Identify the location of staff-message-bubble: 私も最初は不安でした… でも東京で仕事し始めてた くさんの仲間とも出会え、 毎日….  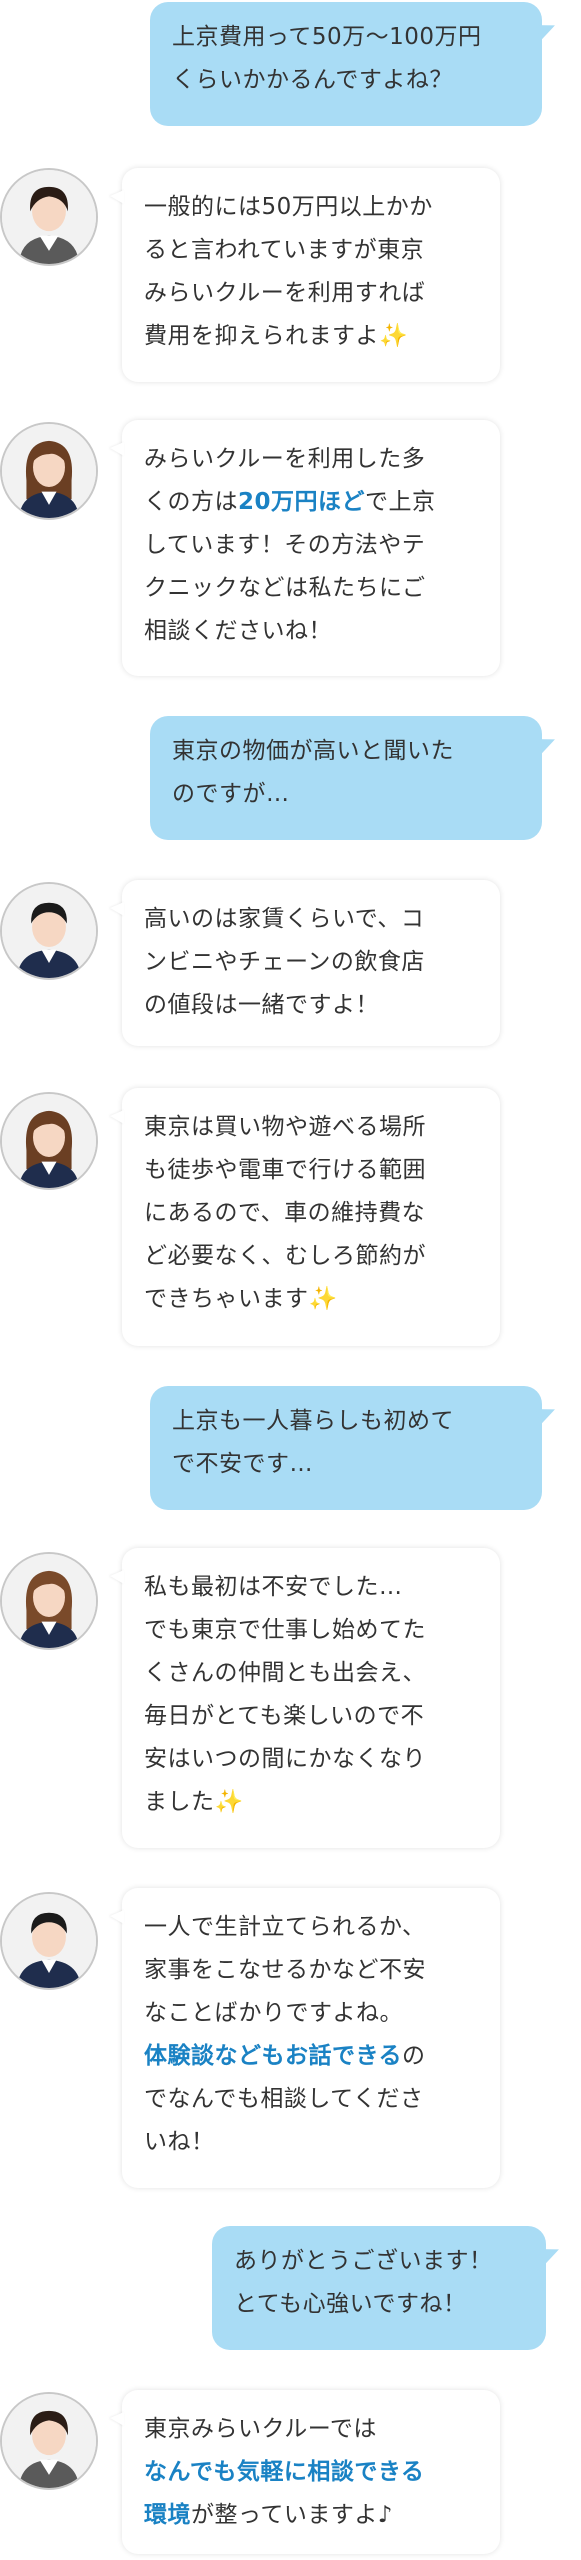
(311, 1698).